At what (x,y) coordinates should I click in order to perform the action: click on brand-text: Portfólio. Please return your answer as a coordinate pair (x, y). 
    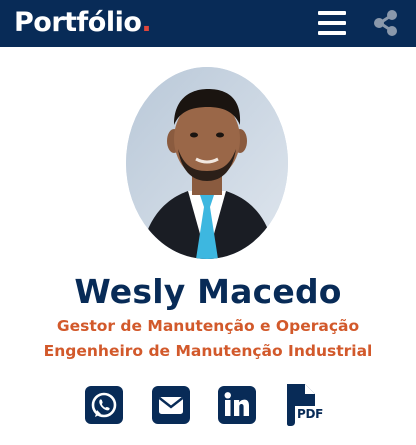
    Looking at the image, I should click on (78, 22).